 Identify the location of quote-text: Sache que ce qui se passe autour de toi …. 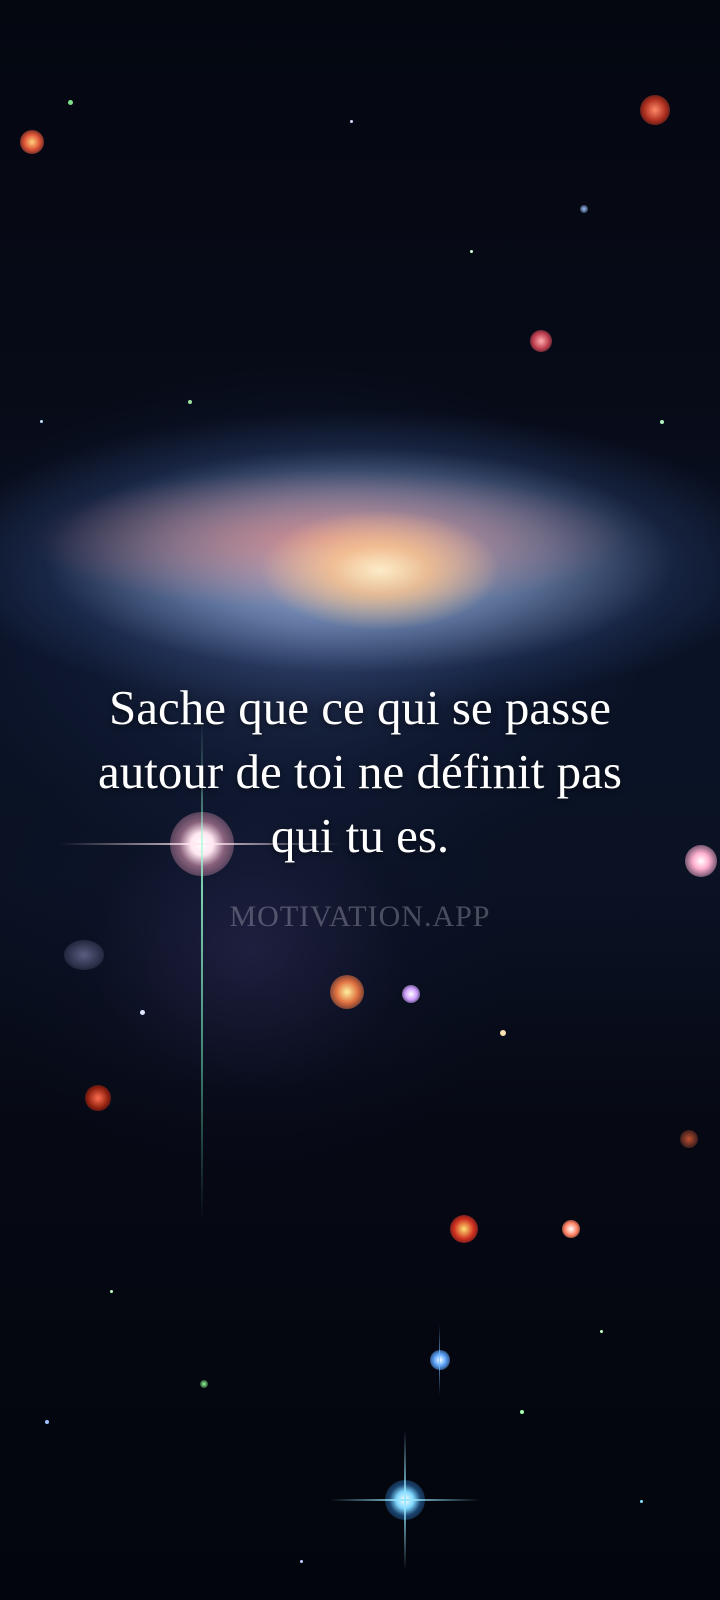
(360, 772).